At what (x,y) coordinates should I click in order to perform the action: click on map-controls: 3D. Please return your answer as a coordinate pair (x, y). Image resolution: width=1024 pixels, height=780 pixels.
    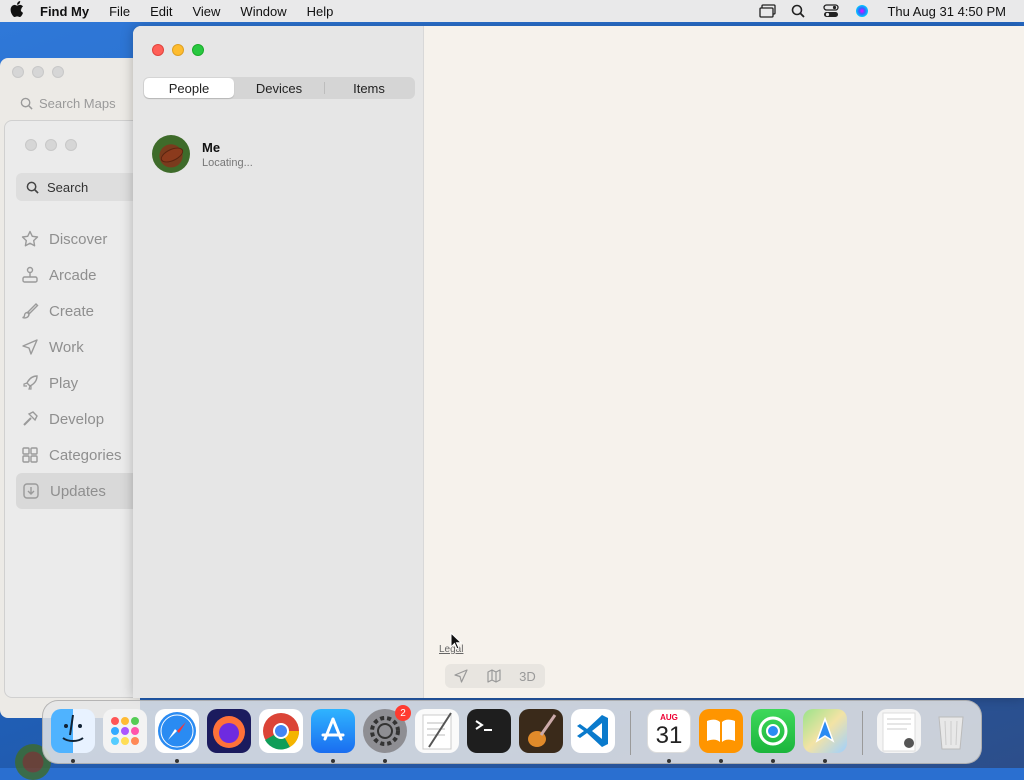
    Looking at the image, I should click on (495, 676).